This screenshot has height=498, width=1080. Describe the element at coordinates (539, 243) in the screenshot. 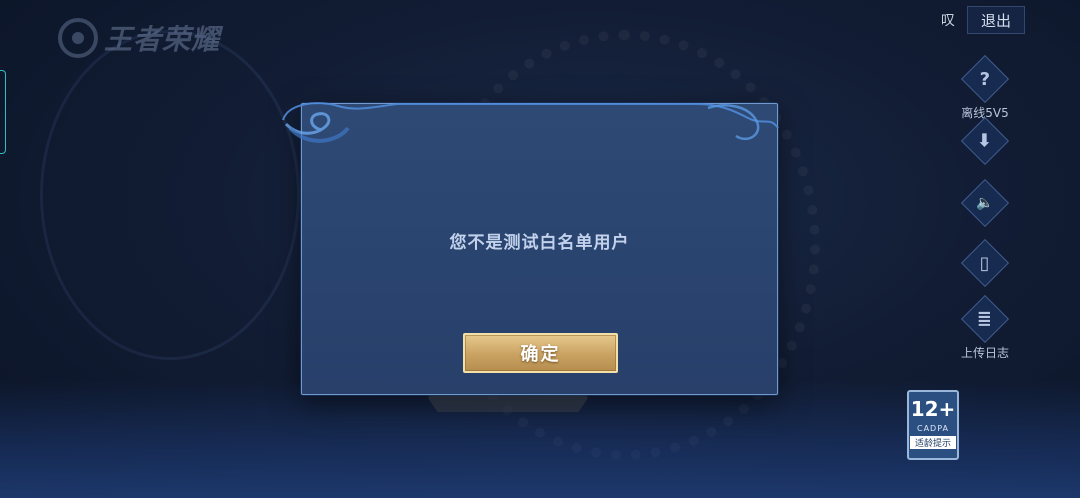

I see `dialog-message: 您不是测试白名单用户` at that location.